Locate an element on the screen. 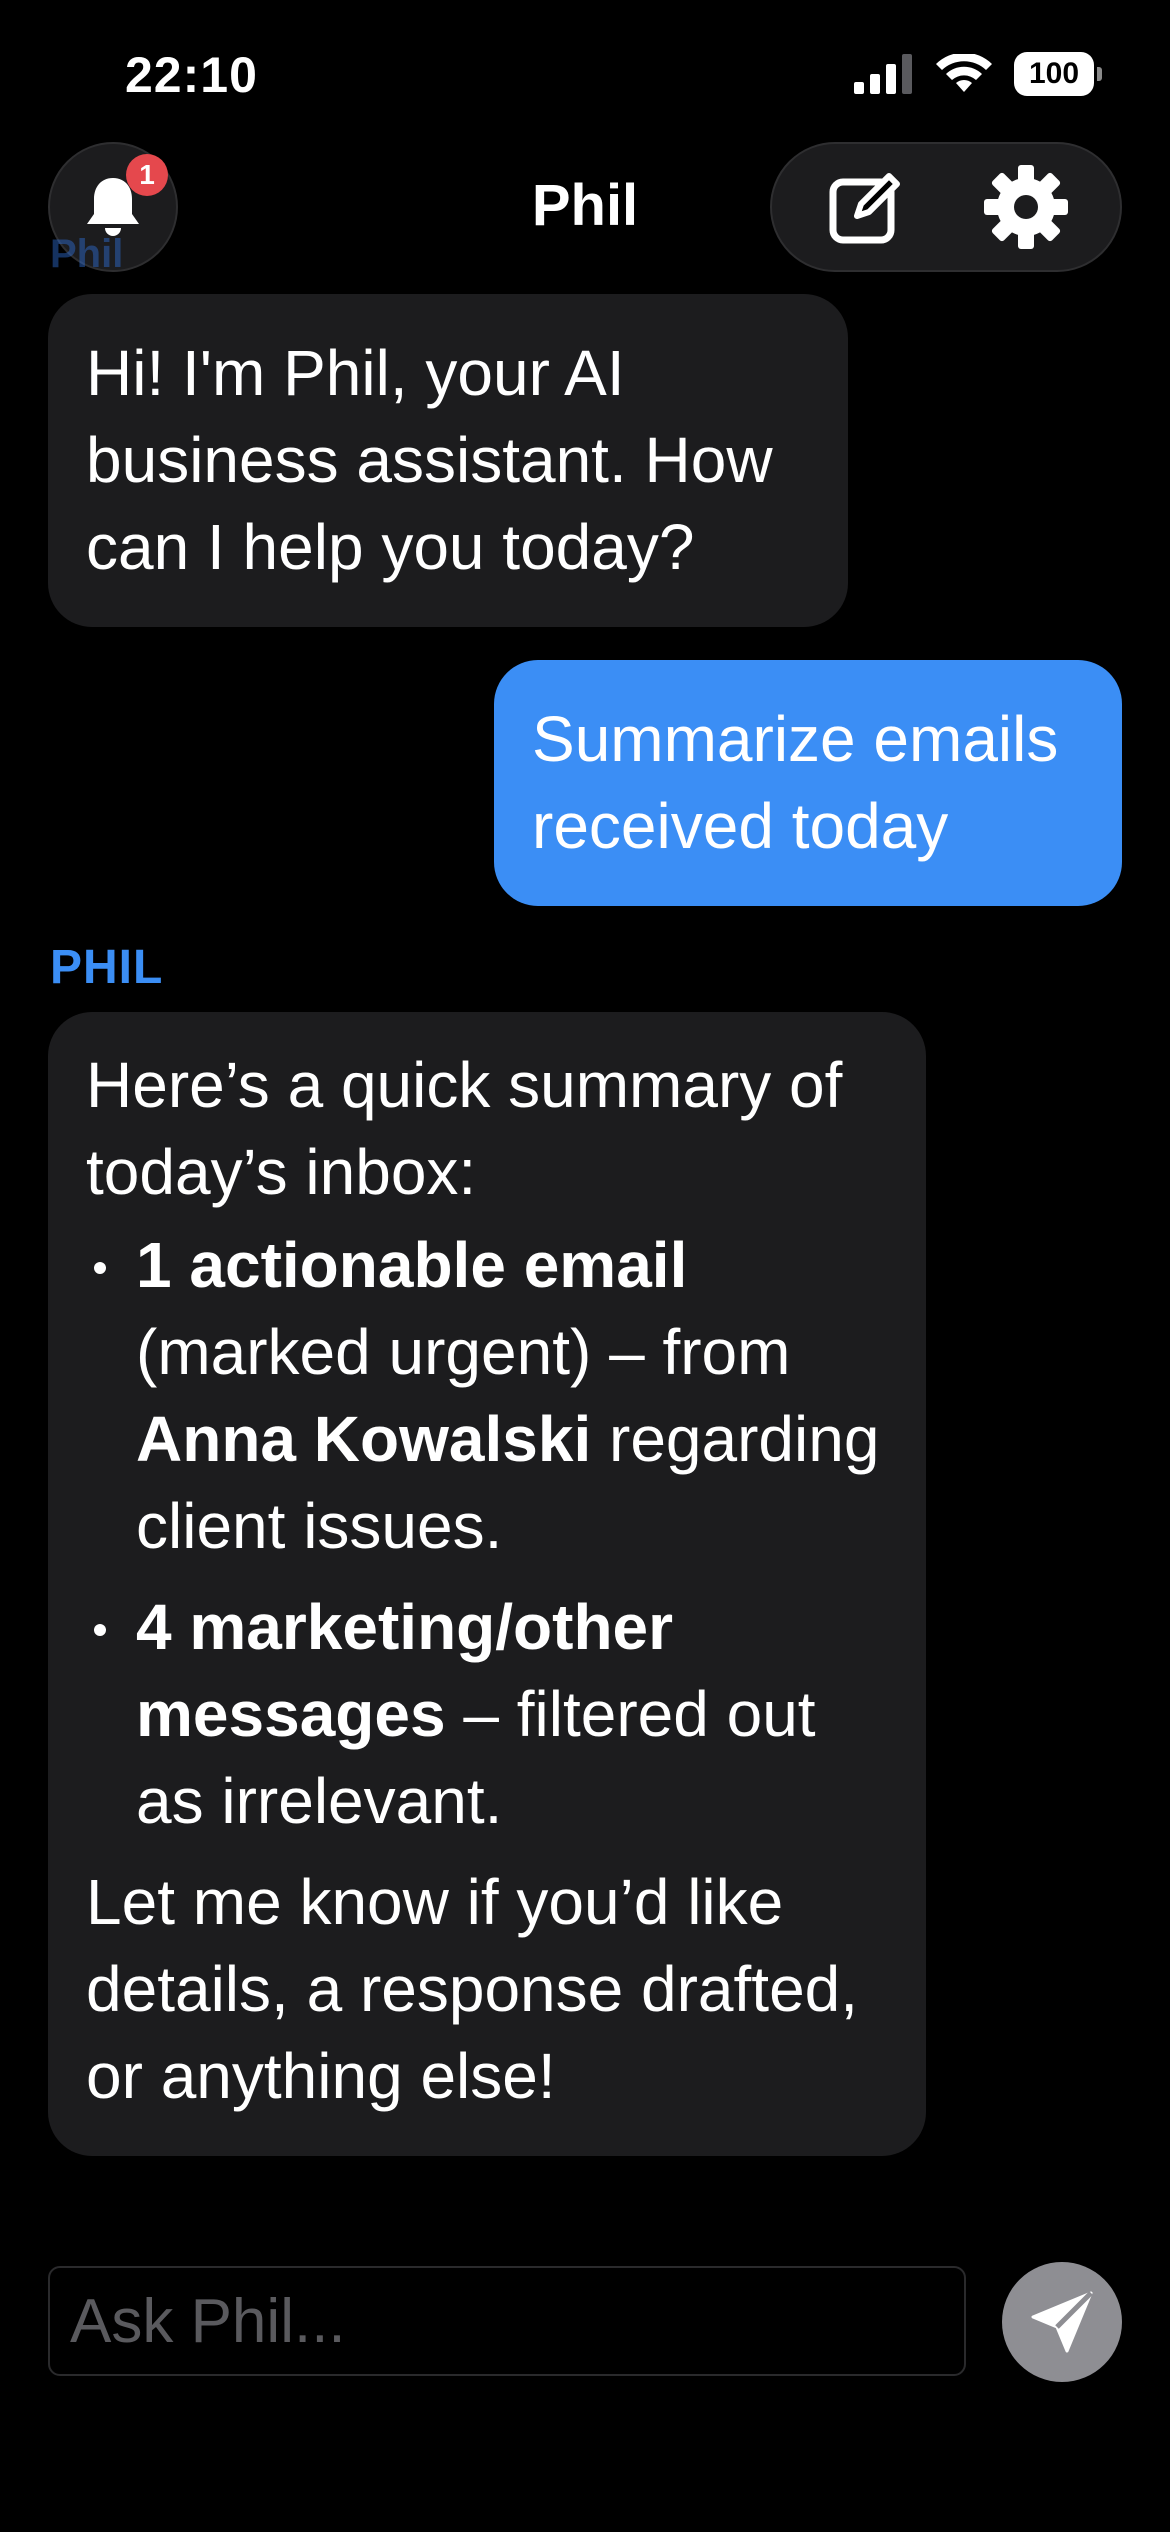 This screenshot has width=1170, height=2532. bullet-bold: 1 actionable email is located at coordinates (412, 1265).